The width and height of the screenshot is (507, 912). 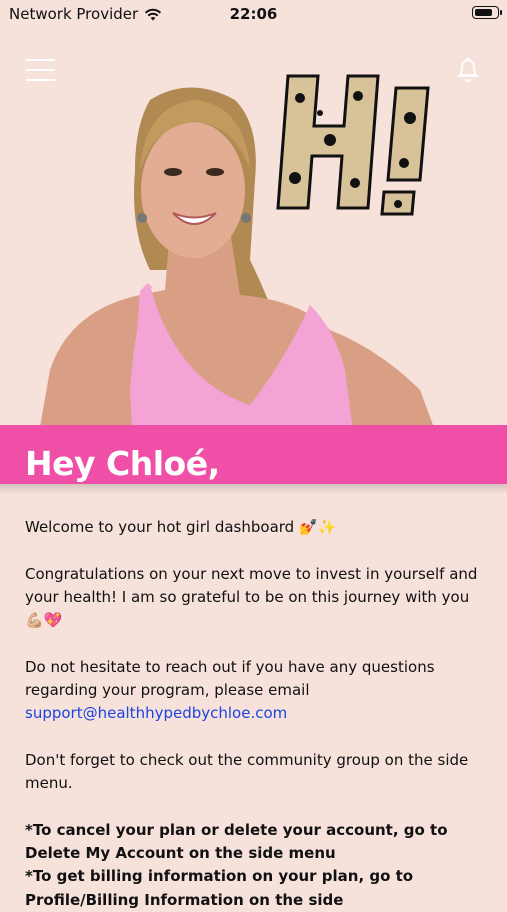 What do you see at coordinates (468, 70) in the screenshot?
I see `bell-icon` at bounding box center [468, 70].